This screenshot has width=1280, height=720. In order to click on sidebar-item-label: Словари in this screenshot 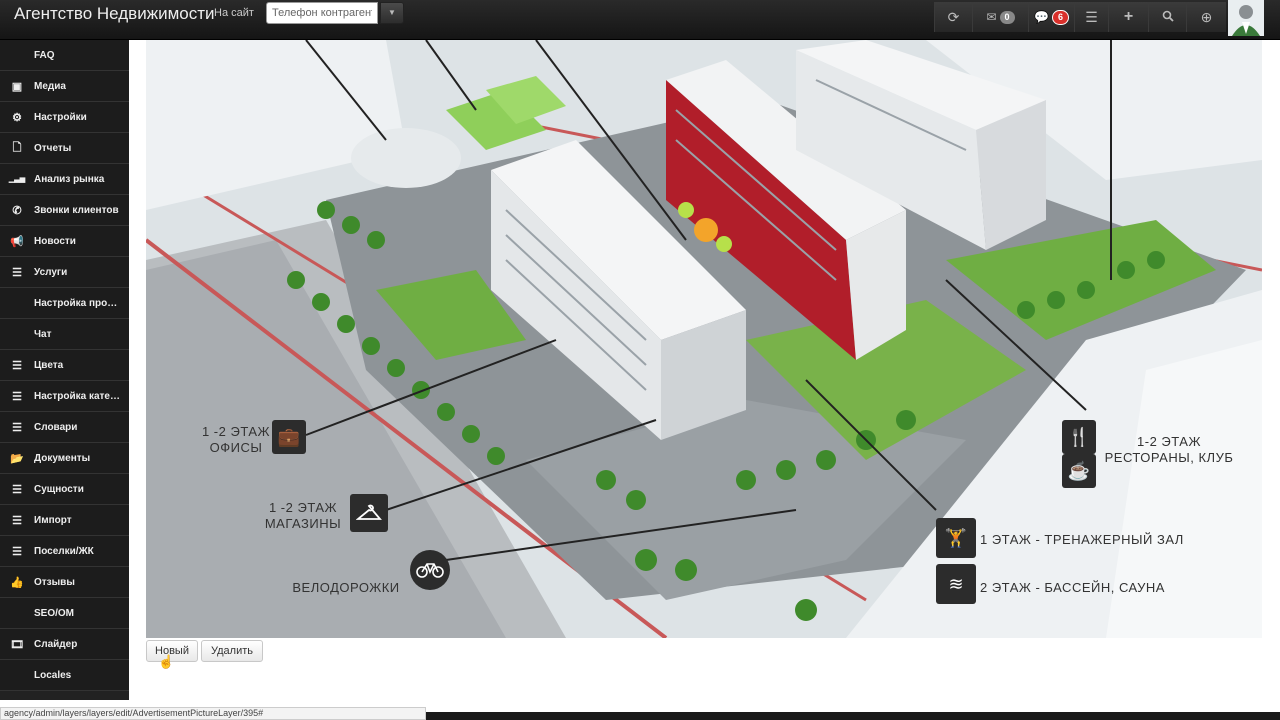, I will do `click(56, 427)`.